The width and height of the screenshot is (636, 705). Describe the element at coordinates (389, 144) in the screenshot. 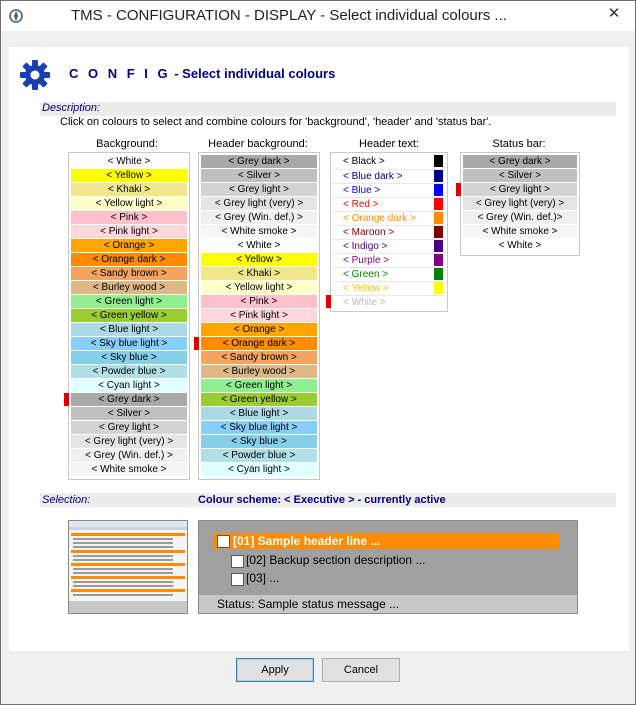

I see `header-text-column-title: Header text:` at that location.